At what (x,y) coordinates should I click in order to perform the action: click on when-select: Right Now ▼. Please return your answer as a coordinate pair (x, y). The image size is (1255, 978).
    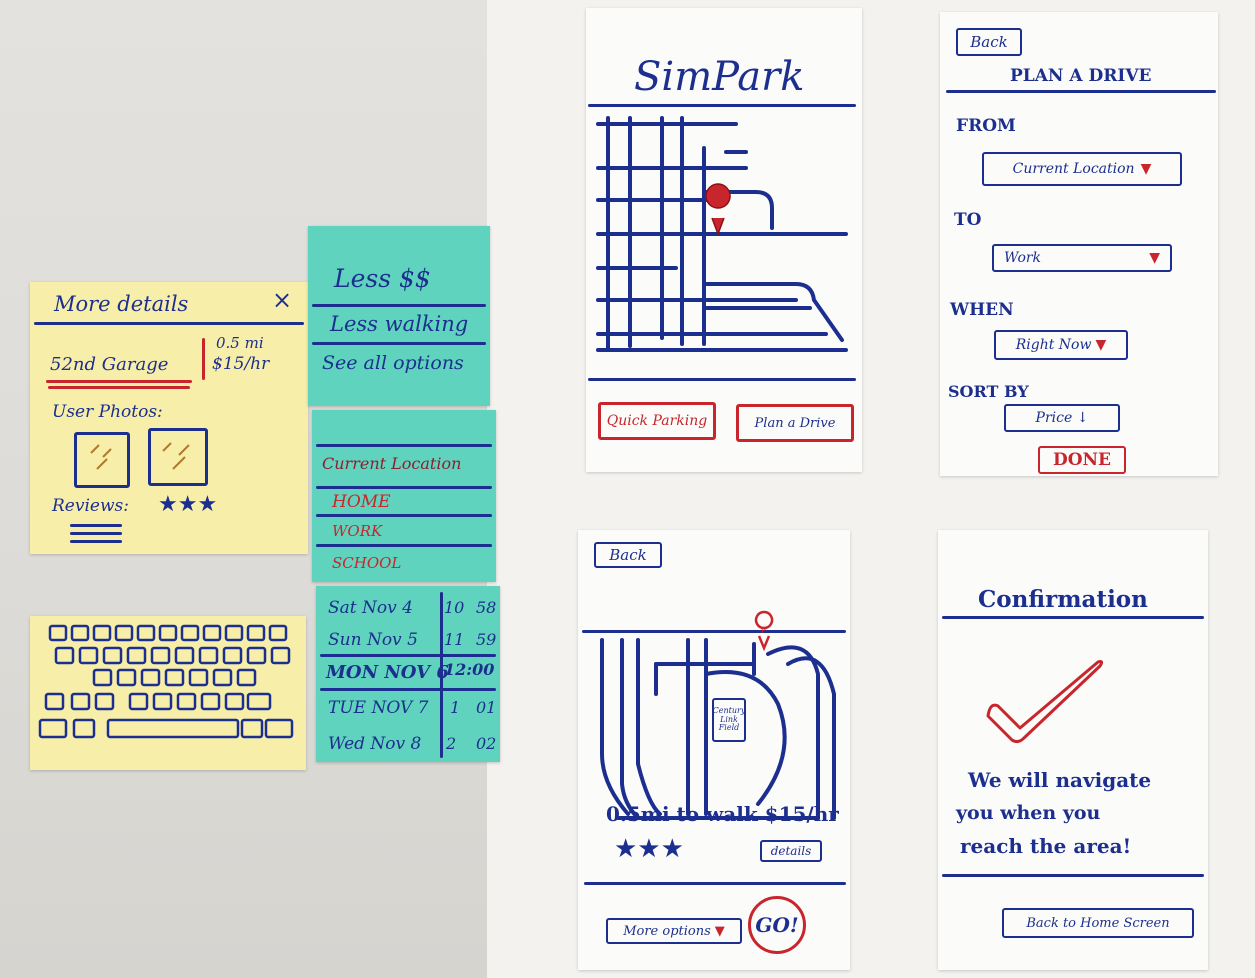
    Looking at the image, I should click on (1061, 345).